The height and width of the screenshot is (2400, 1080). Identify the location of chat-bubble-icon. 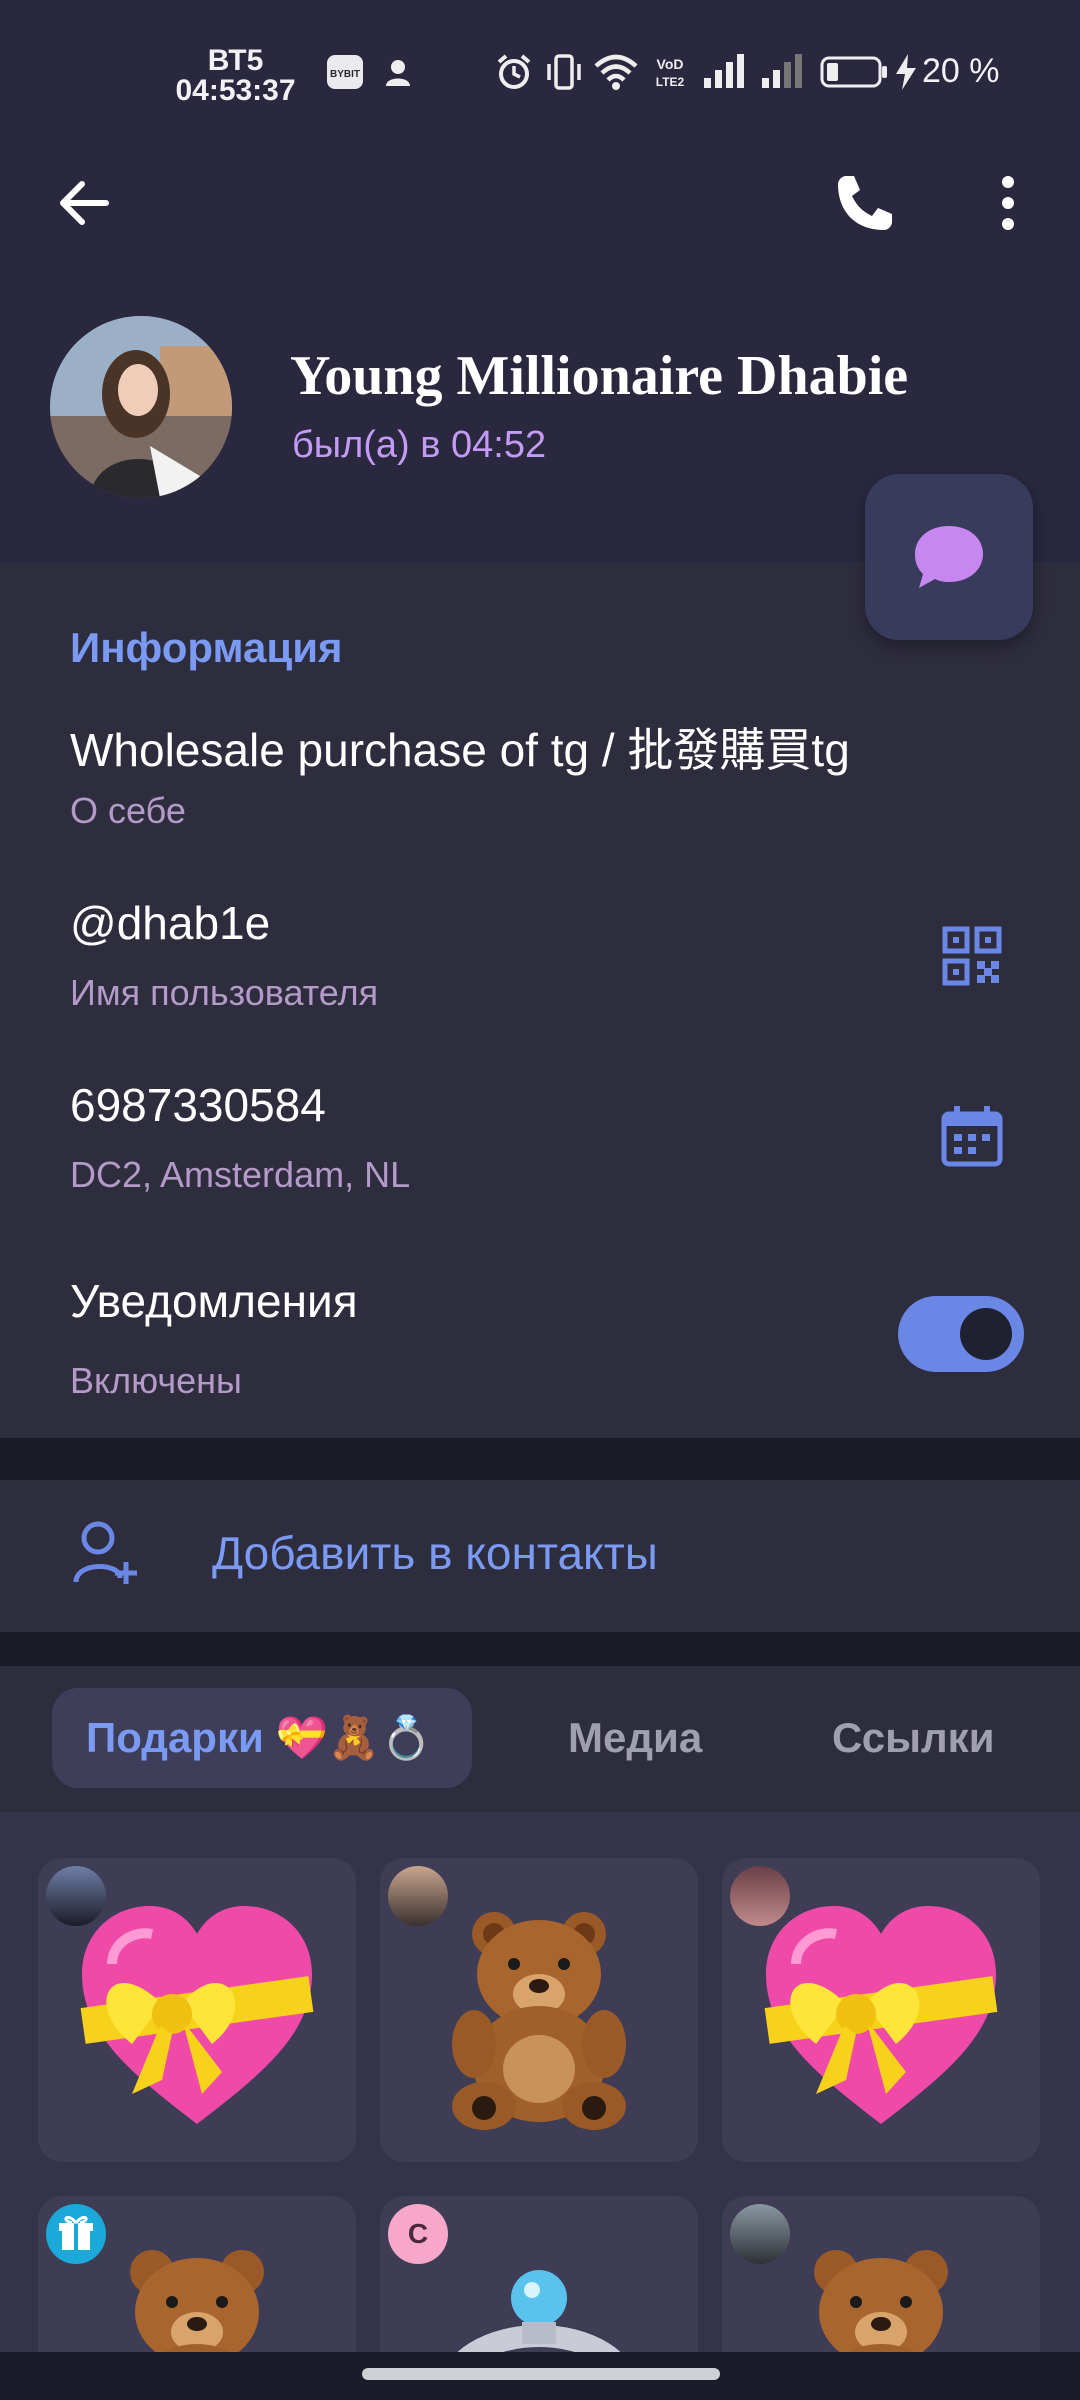
(949, 557).